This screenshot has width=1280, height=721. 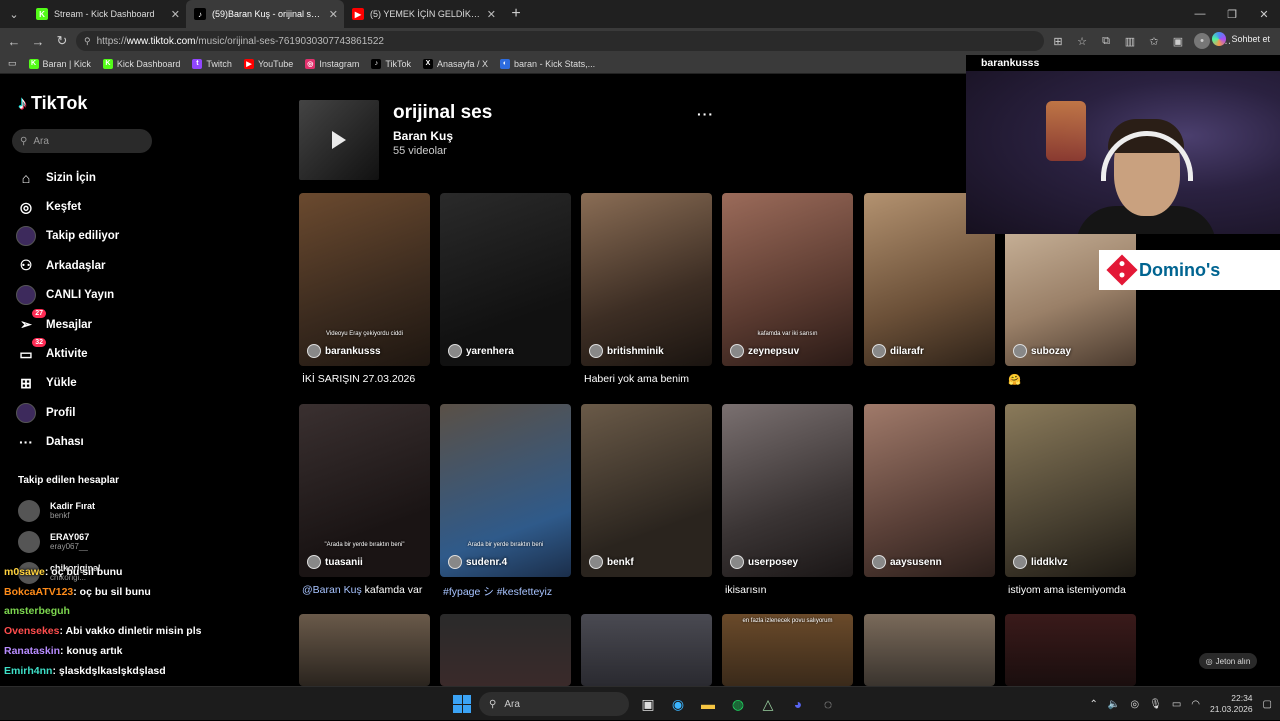 What do you see at coordinates (265, 14) in the screenshot?
I see `browser-tab: ♪ (59)Baran Kuş - orijinal ses | TikTok ✕` at bounding box center [265, 14].